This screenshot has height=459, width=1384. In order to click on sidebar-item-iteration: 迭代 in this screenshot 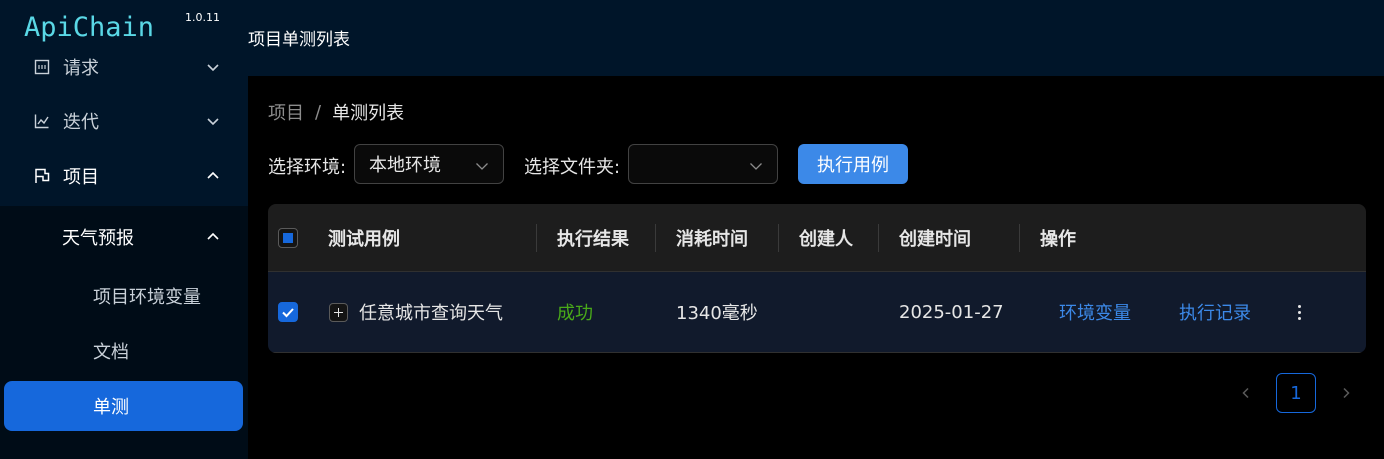, I will do `click(124, 121)`.